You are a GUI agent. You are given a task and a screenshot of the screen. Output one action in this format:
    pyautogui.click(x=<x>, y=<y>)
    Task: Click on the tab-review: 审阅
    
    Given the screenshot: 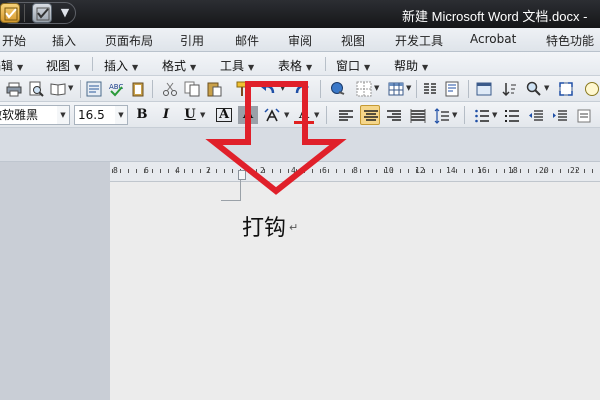 What is the action you would take?
    pyautogui.click(x=300, y=40)
    